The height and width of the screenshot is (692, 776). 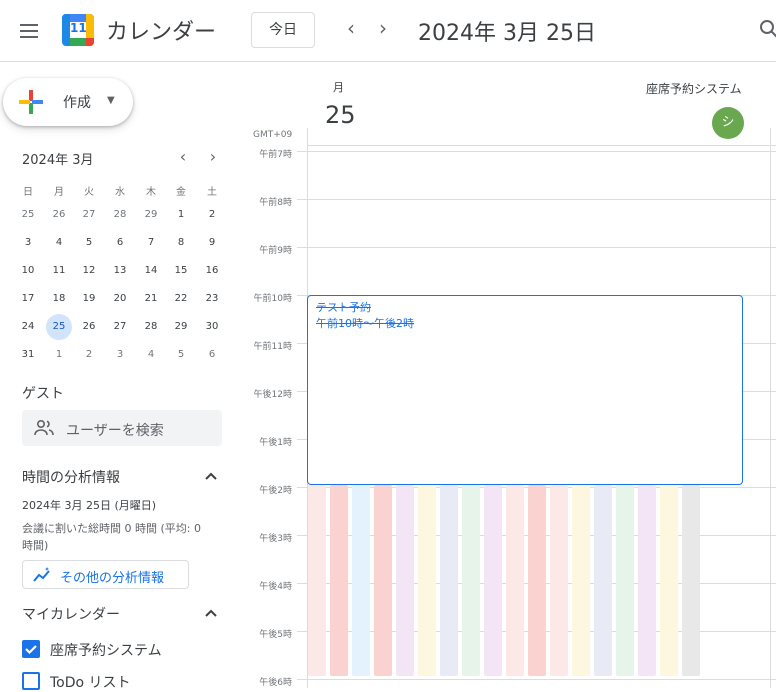 I want to click on logo-number: 11, so click(x=78, y=28).